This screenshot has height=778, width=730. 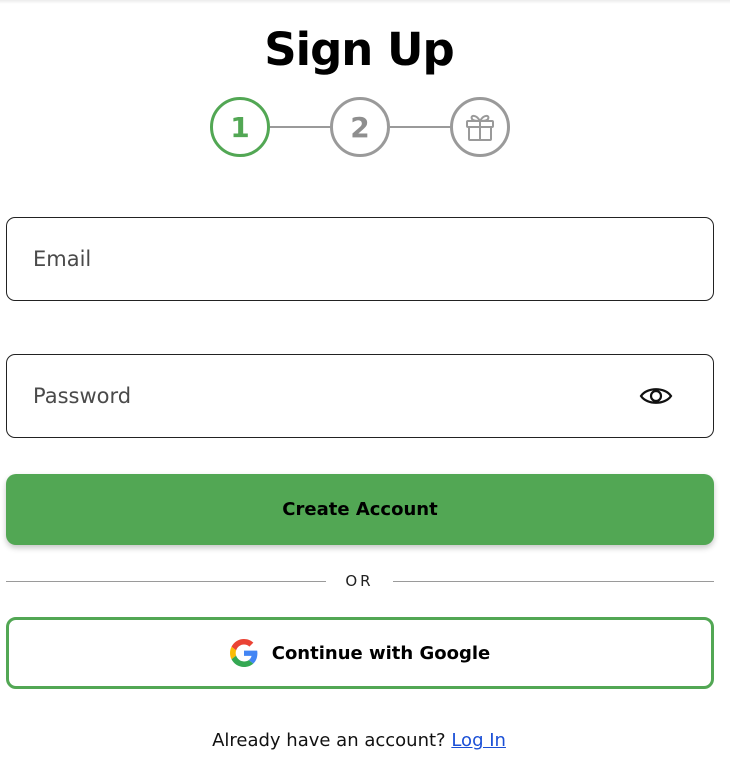 I want to click on top-shadow, so click(x=365, y=2).